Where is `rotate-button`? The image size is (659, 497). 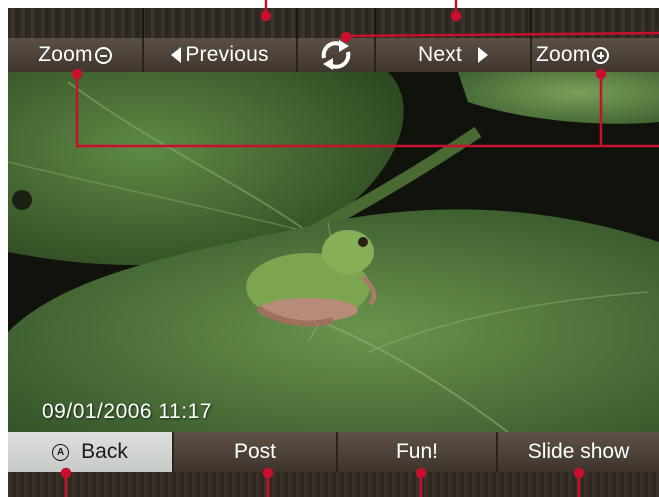
rotate-button is located at coordinates (336, 55).